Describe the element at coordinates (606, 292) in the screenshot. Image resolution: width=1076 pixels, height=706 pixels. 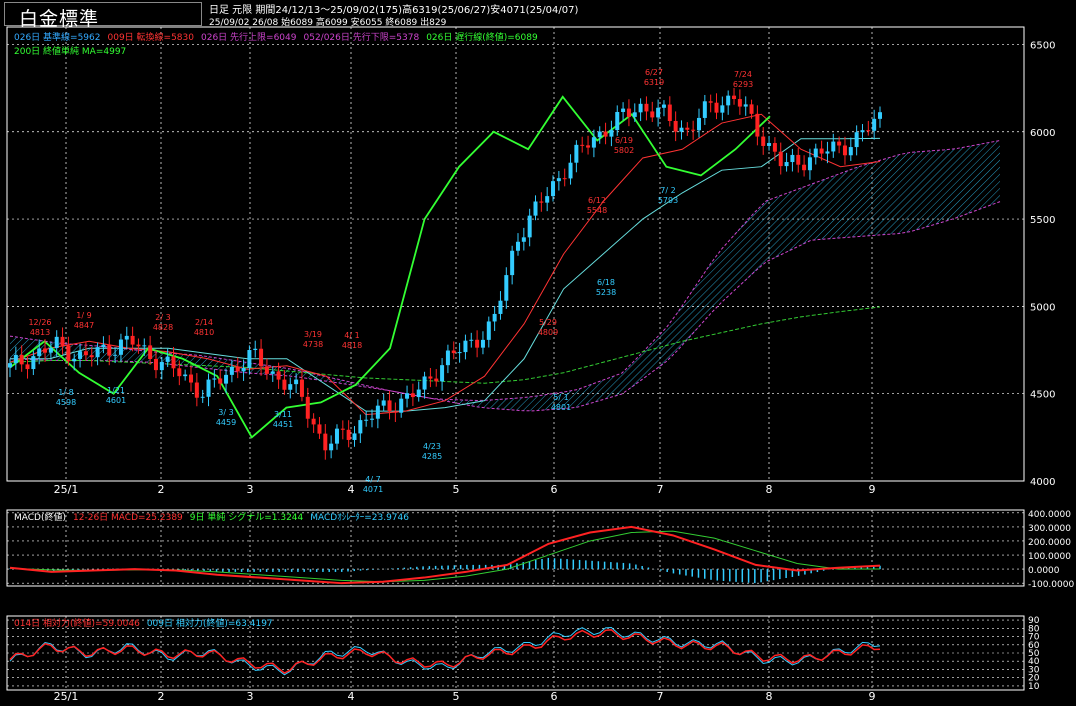
I see `extreme-price-label: 5238` at that location.